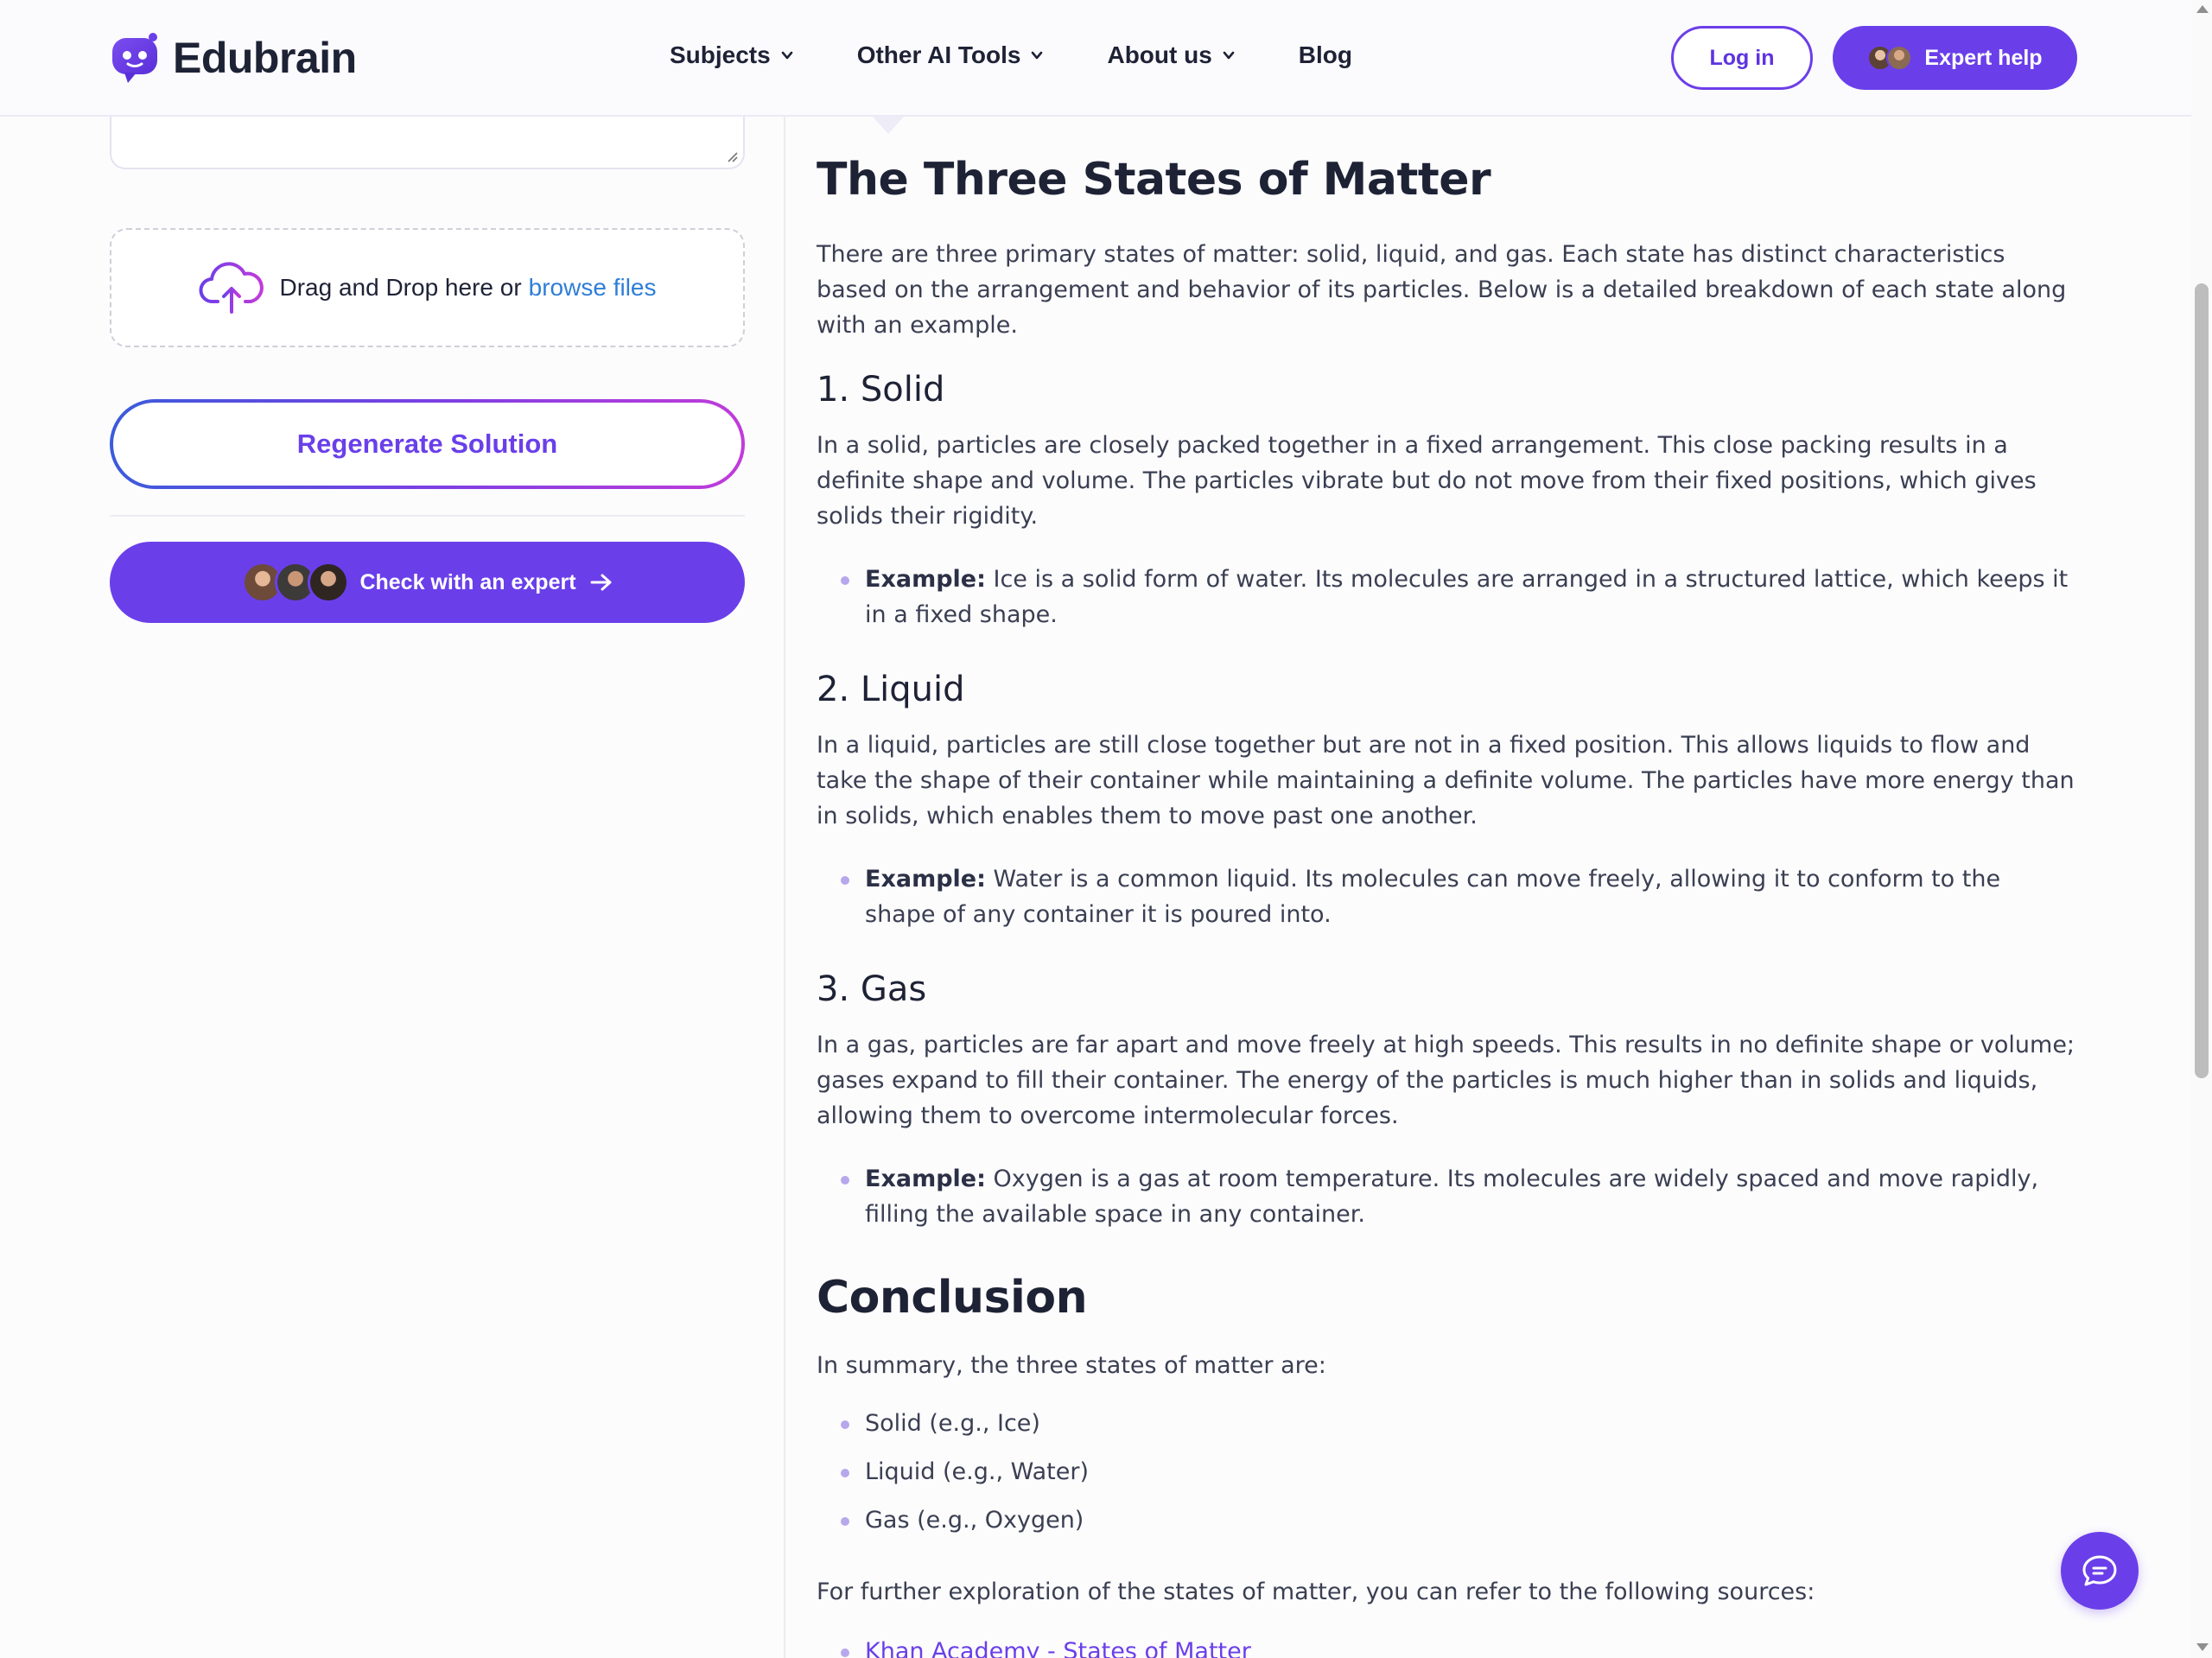 This screenshot has width=2212, height=1658. I want to click on scrollbar-thumb, so click(2202, 680).